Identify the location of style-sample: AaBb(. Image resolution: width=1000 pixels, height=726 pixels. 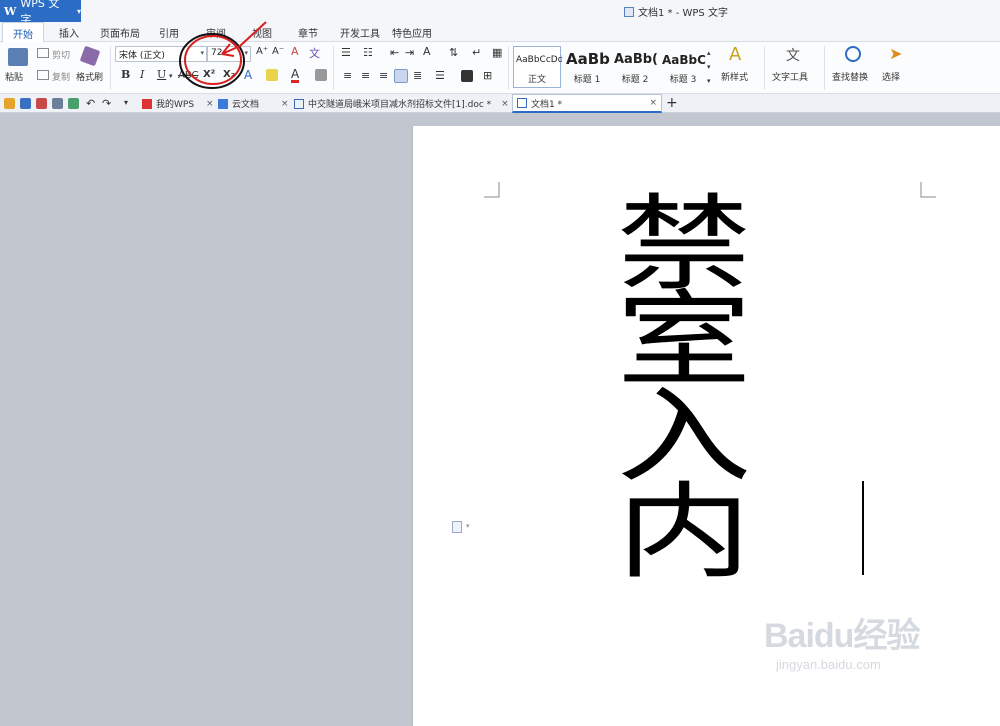
(636, 59).